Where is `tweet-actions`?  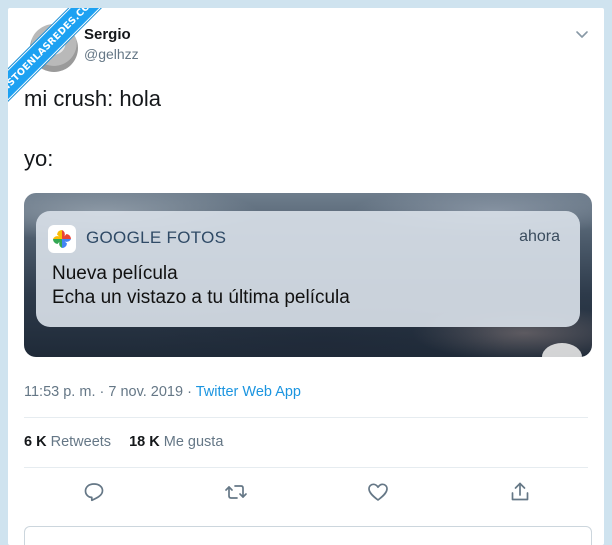 tweet-actions is located at coordinates (306, 493).